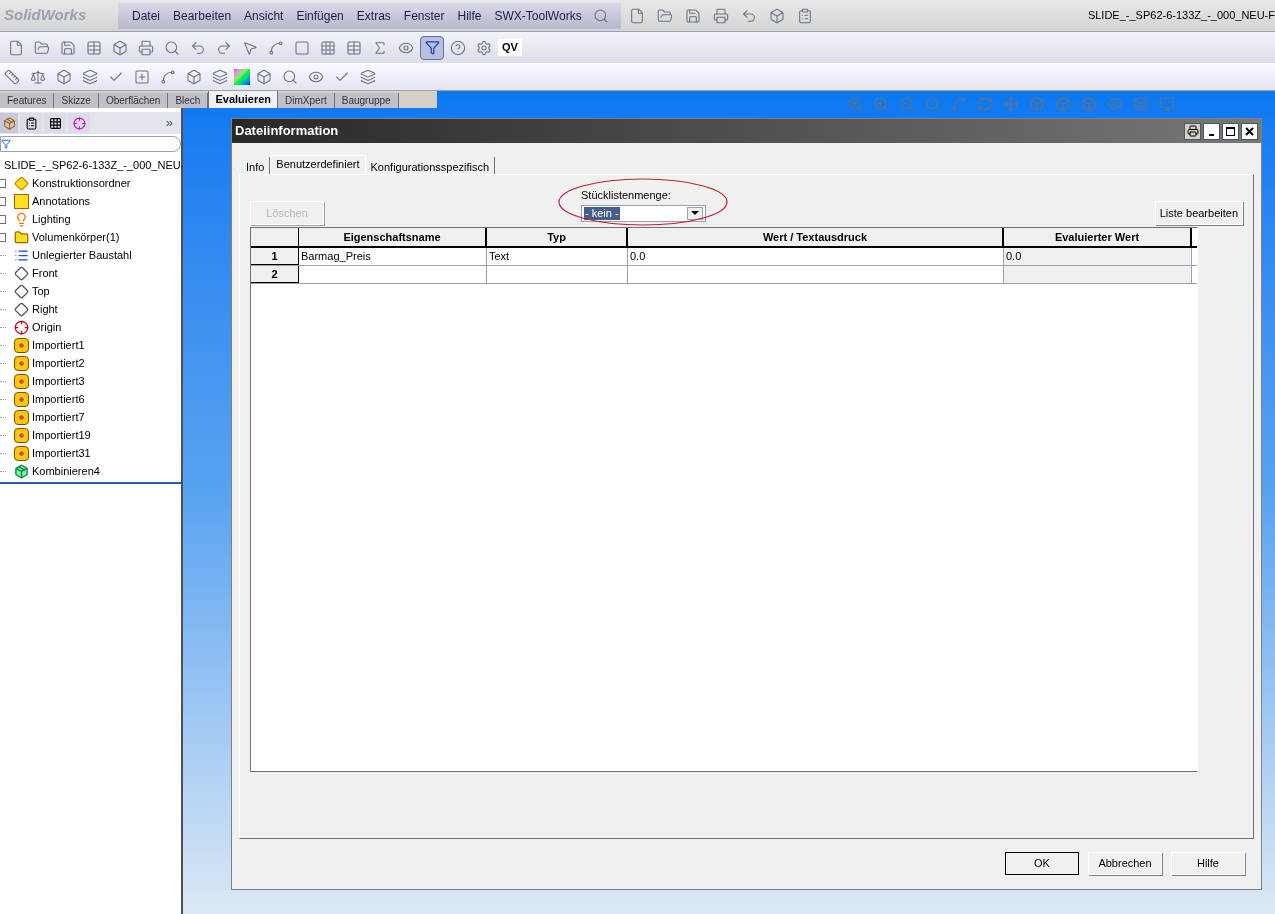  What do you see at coordinates (1042, 863) in the screenshot?
I see `dialog-button: OK` at bounding box center [1042, 863].